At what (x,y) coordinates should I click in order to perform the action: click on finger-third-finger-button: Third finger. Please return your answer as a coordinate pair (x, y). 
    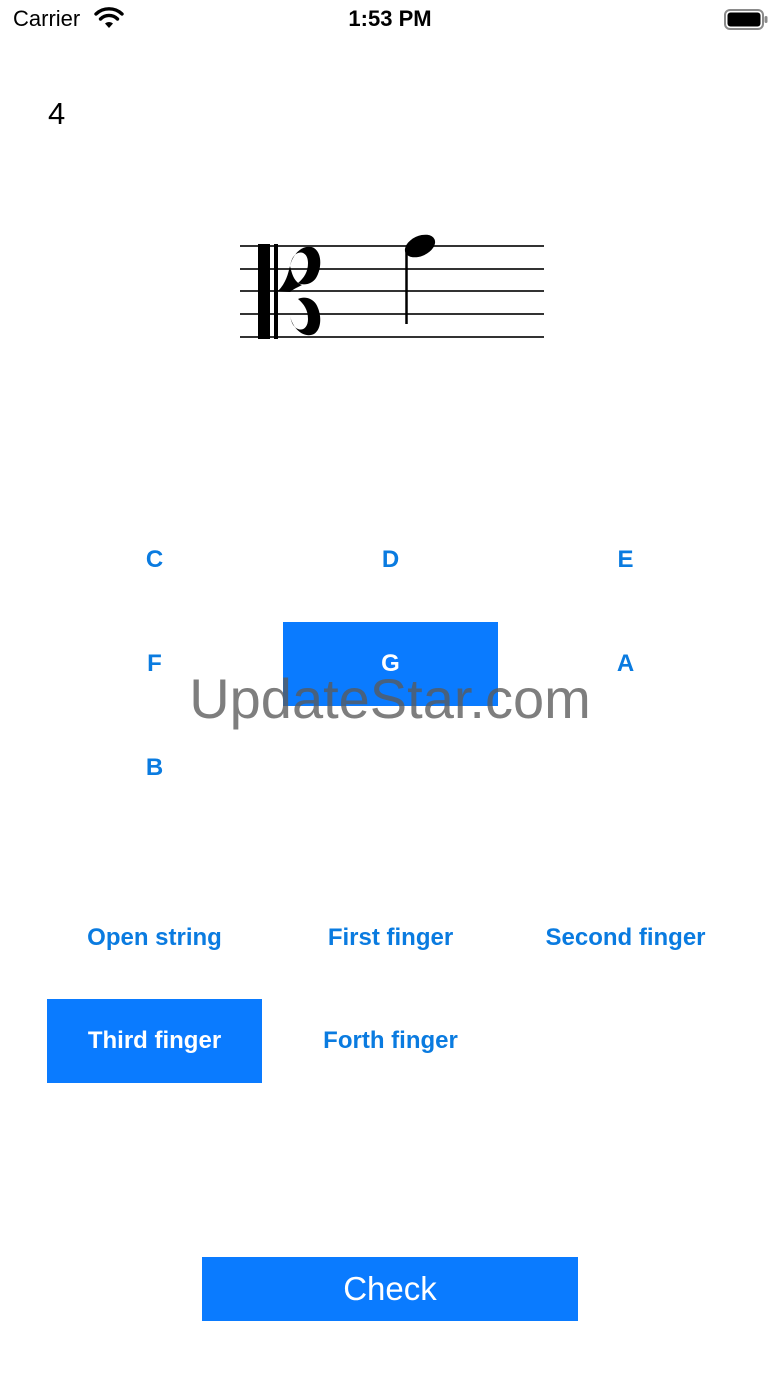
    Looking at the image, I should click on (154, 1041).